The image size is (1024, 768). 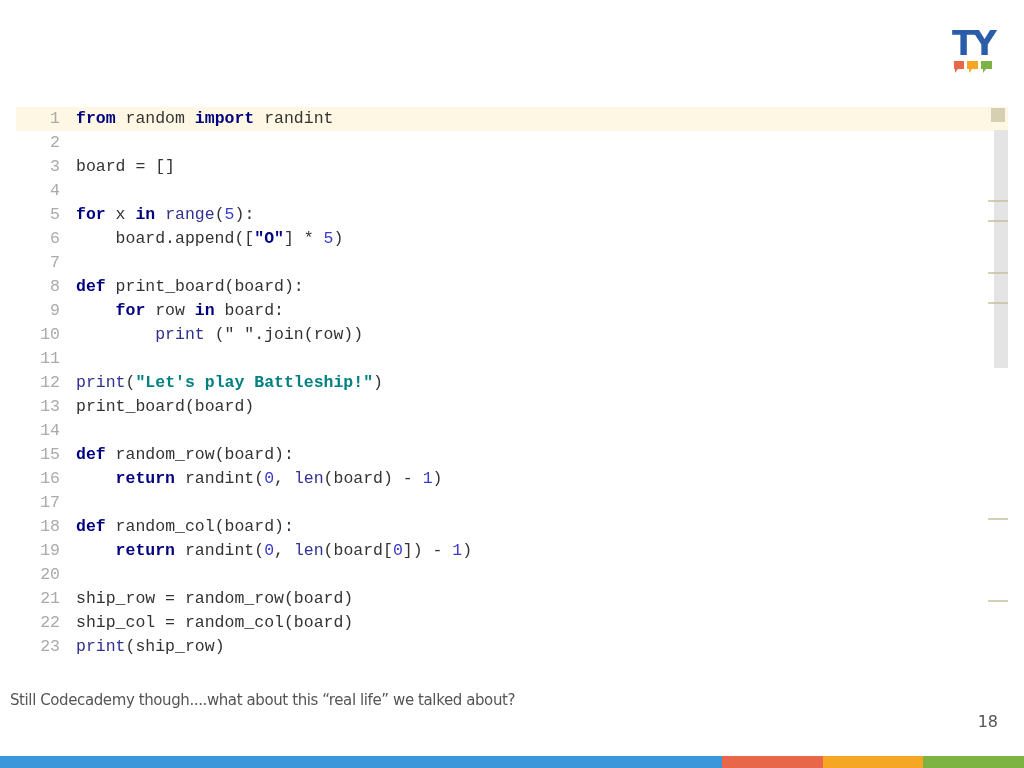 What do you see at coordinates (263, 700) in the screenshot?
I see `slide-caption: Still Codecademy though....what about this “real life” we talked about?` at bounding box center [263, 700].